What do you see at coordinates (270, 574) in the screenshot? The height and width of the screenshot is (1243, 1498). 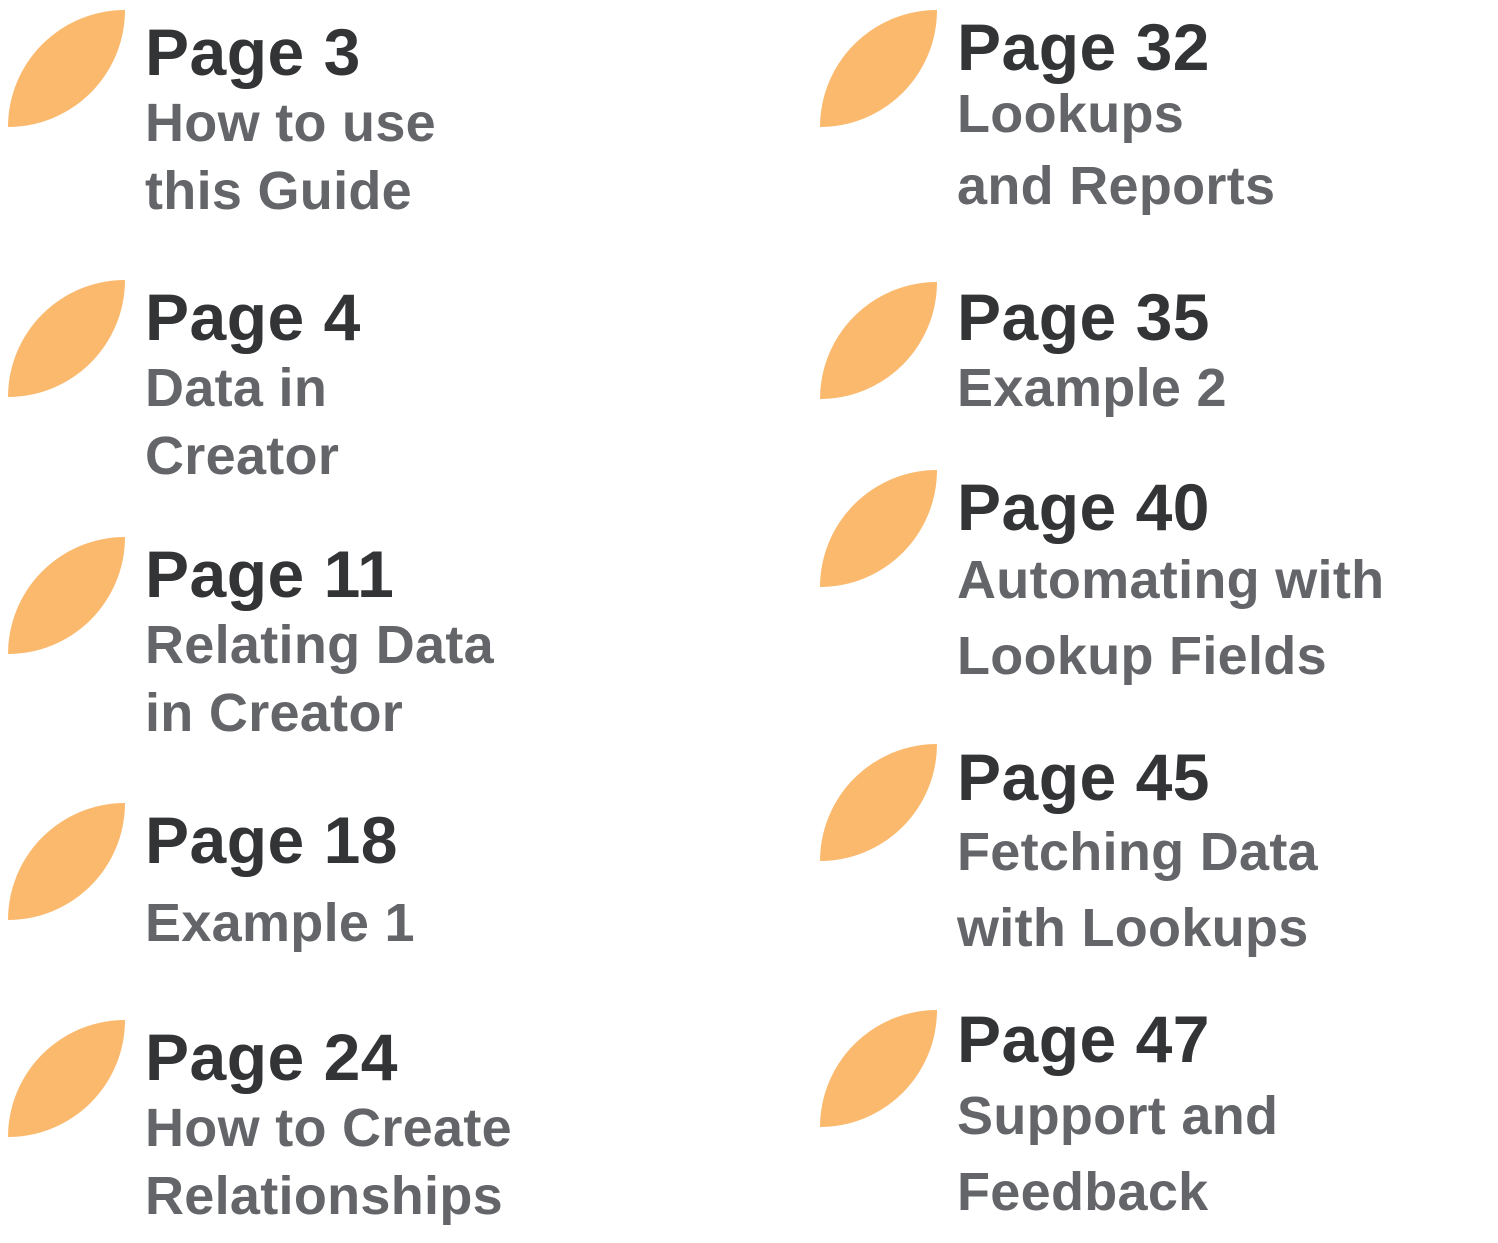 I see `toc-page-number: Page 11` at bounding box center [270, 574].